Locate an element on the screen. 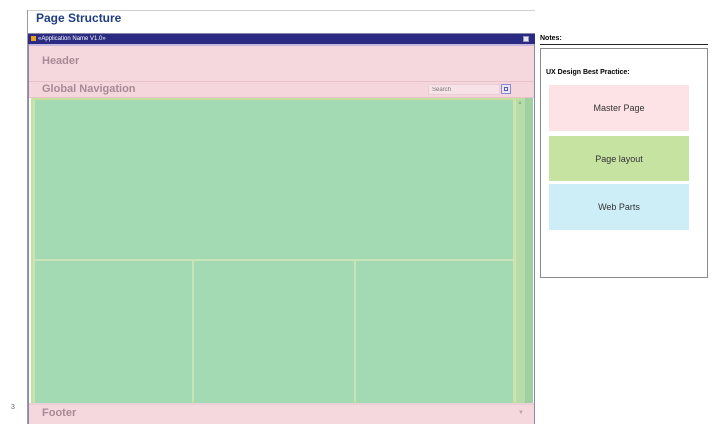 This screenshot has width=715, height=424. best-practice-title: UX Design Best Practice: is located at coordinates (588, 72).